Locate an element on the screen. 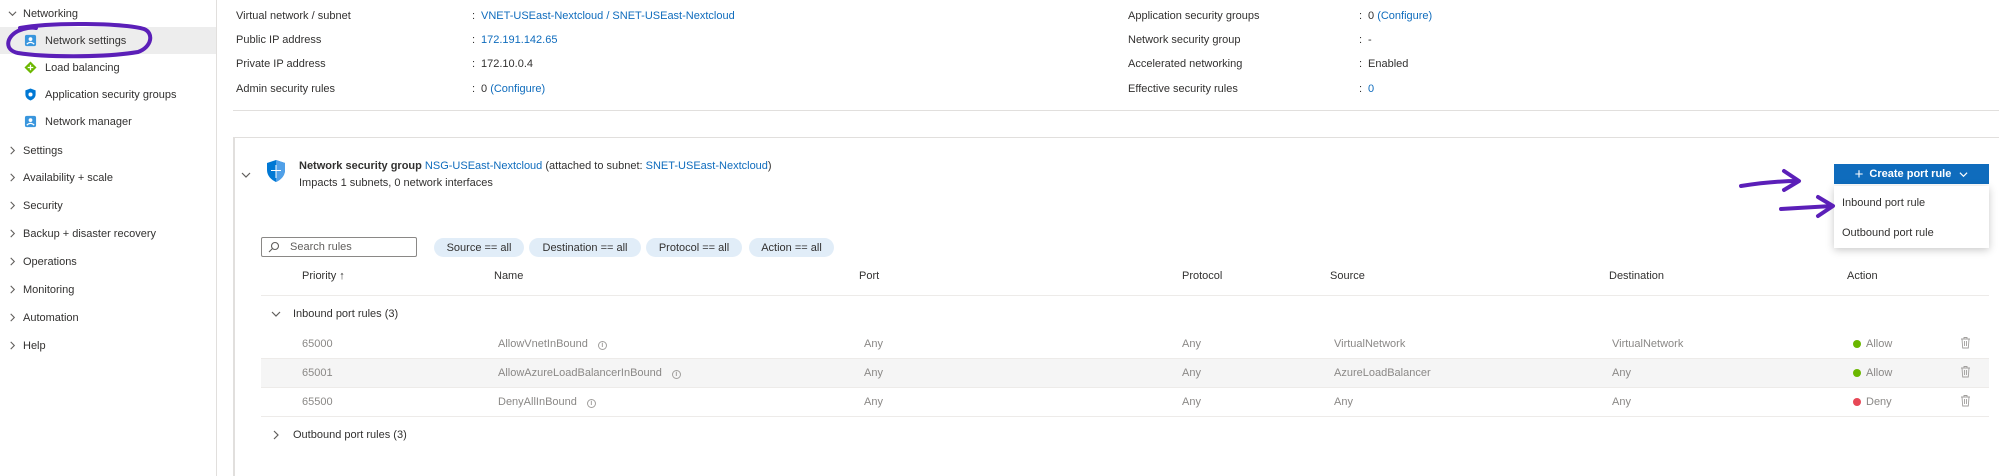 Image resolution: width=1999 pixels, height=476 pixels. column-header-name: Name is located at coordinates (508, 276).